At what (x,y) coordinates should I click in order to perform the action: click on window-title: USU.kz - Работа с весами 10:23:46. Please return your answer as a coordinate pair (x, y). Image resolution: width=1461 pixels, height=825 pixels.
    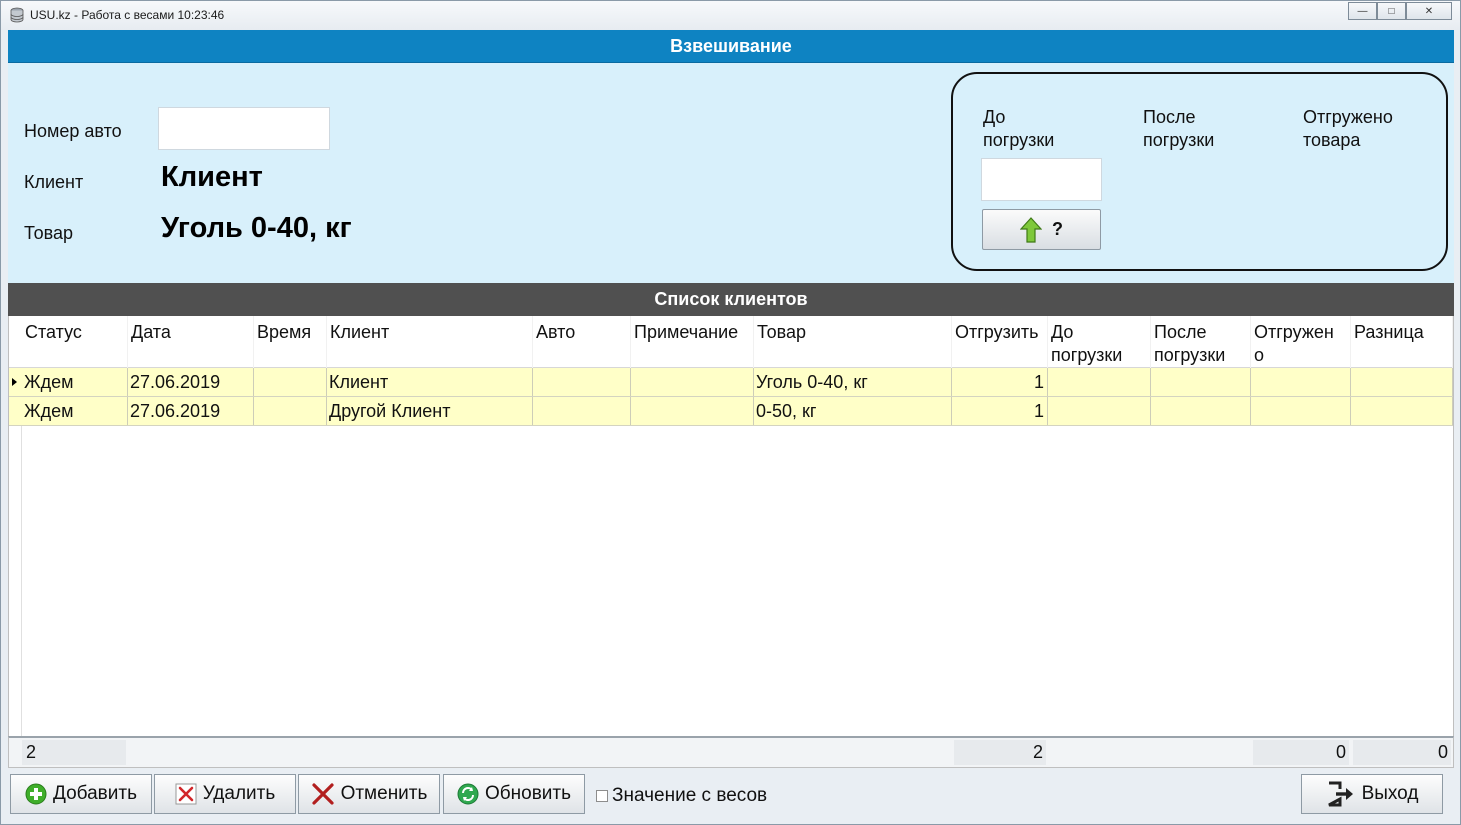
    Looking at the image, I should click on (127, 15).